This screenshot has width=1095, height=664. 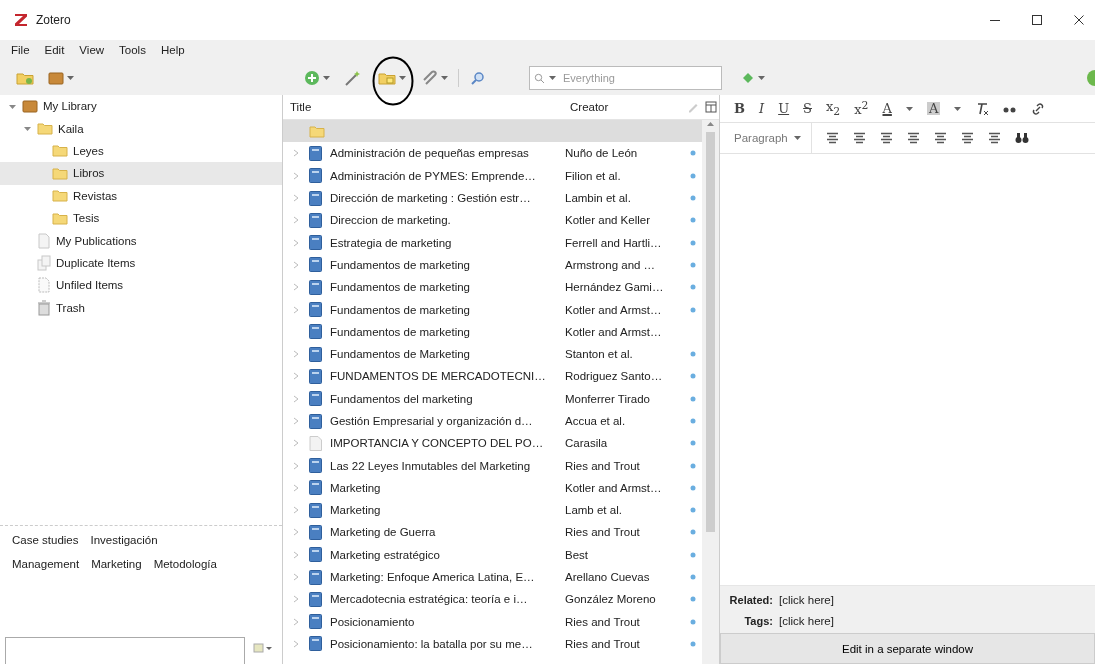 What do you see at coordinates (1037, 20) in the screenshot?
I see `maximize-icon` at bounding box center [1037, 20].